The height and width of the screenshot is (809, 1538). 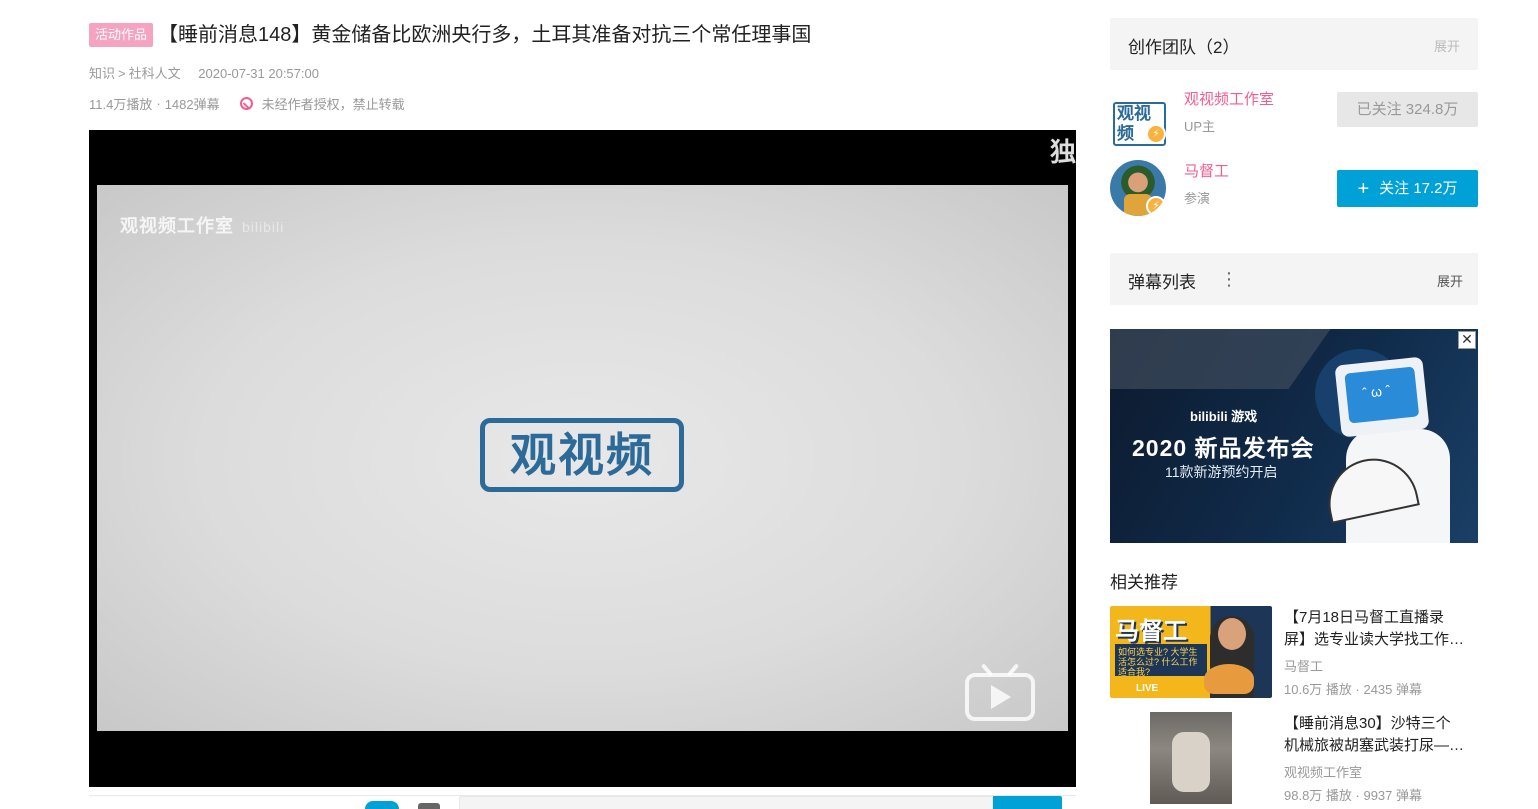 What do you see at coordinates (1162, 282) in the screenshot?
I see `danmaku-list-label: 弹幕列表` at bounding box center [1162, 282].